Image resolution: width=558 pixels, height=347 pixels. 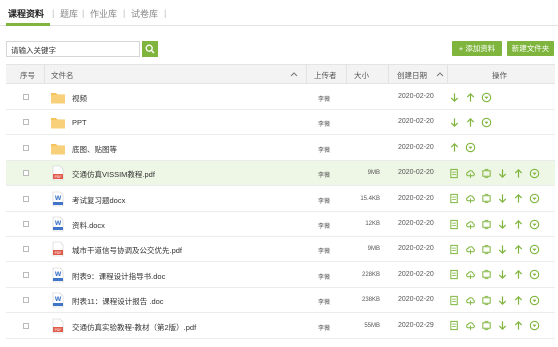 What do you see at coordinates (280, 275) in the screenshot?
I see `table-row: W 附表9：课程设计指导书.doc 李薇 228KB 2020-02-20` at bounding box center [280, 275].